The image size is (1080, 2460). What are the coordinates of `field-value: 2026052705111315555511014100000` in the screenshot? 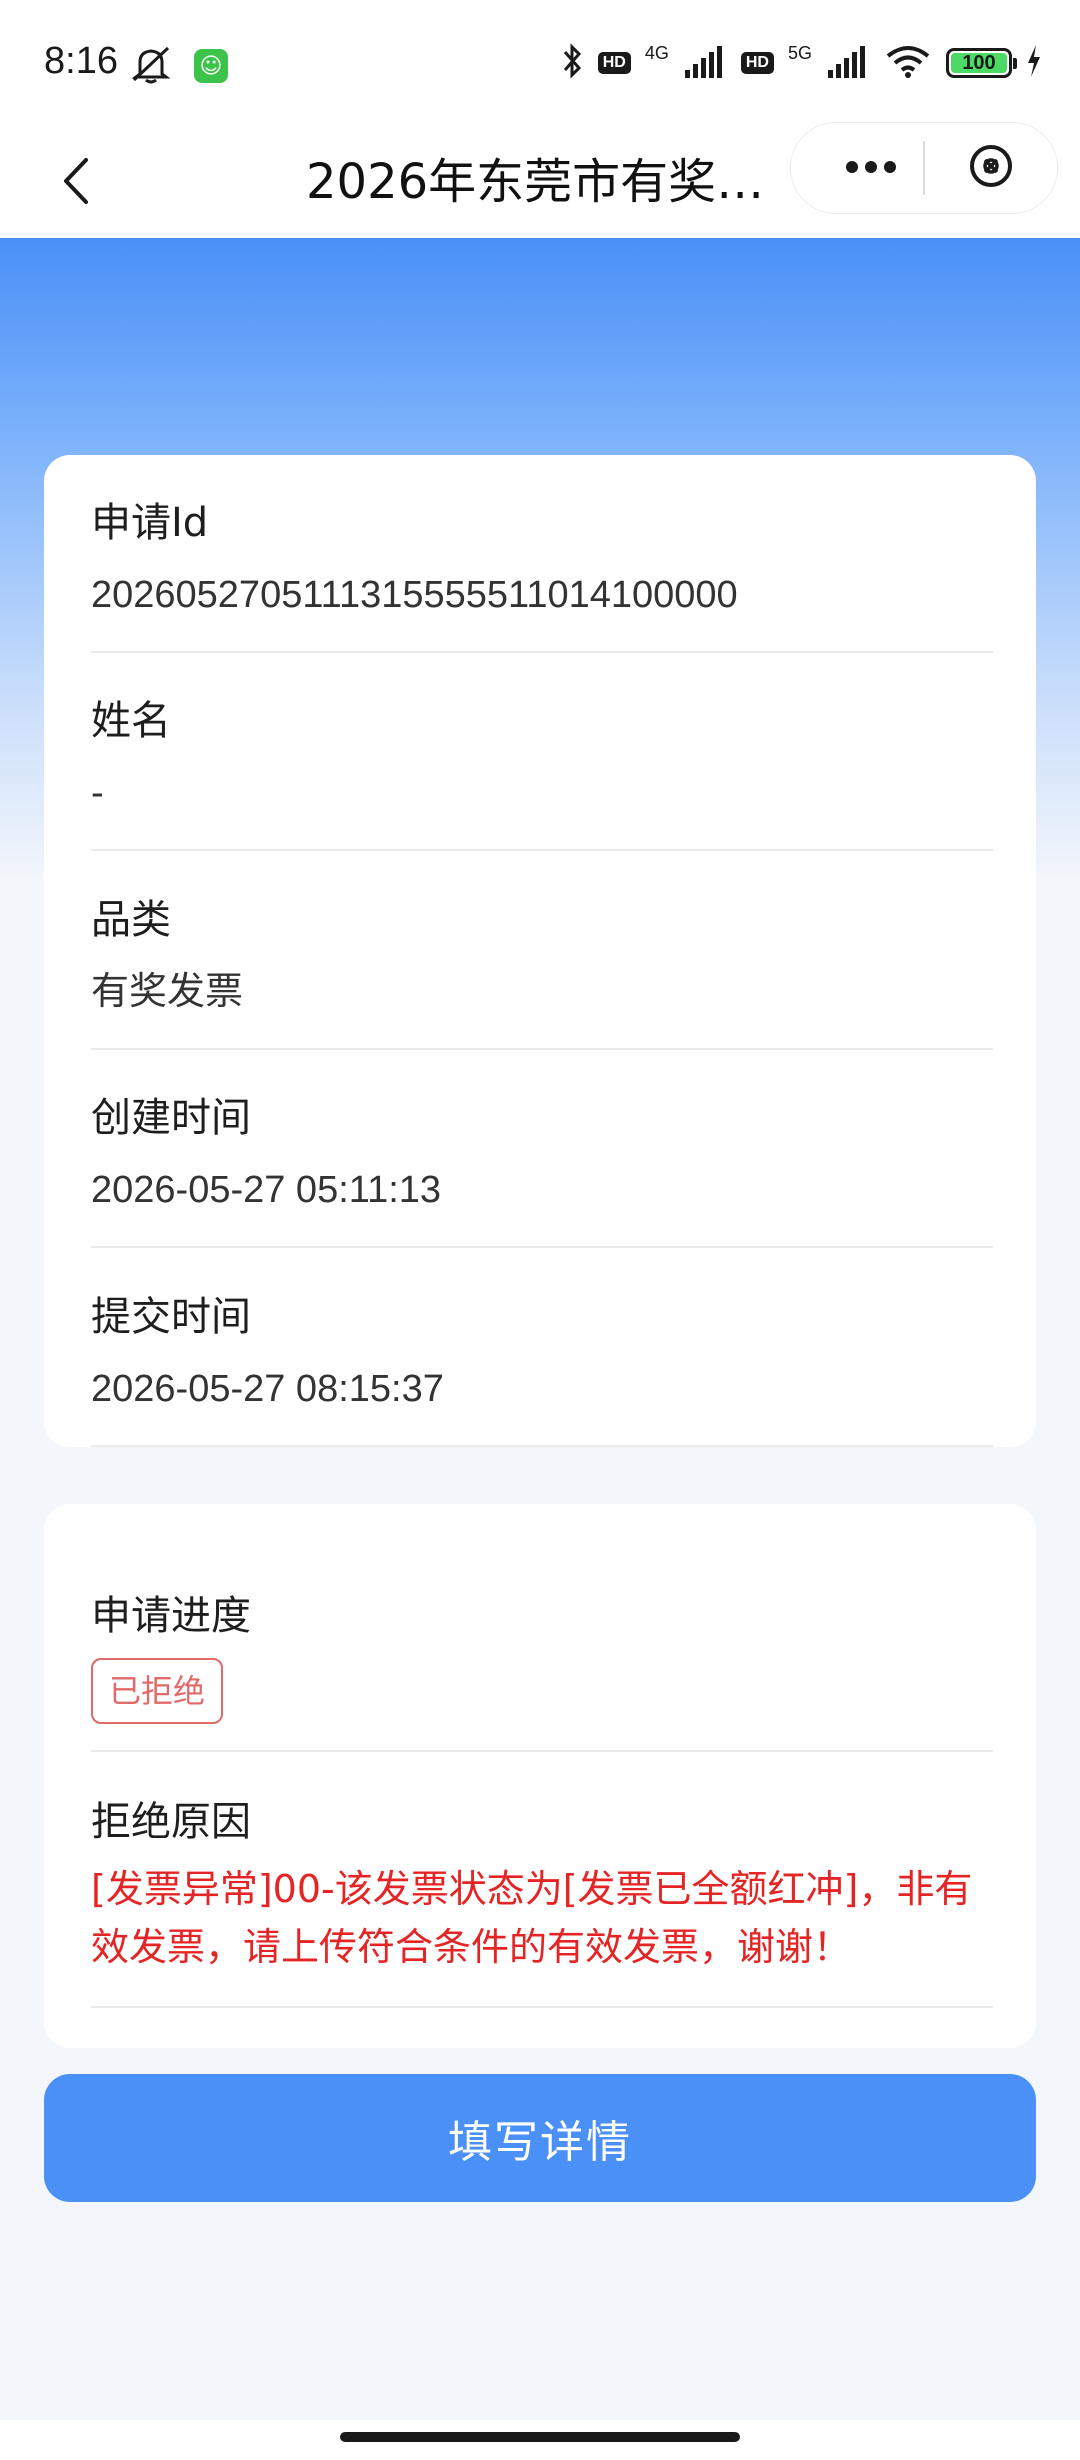 It's located at (414, 595).